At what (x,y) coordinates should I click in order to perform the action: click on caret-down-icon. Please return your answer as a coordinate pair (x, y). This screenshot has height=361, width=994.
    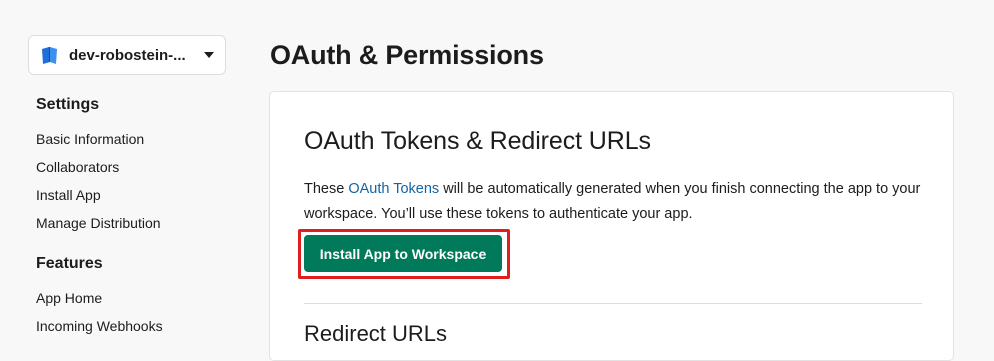
    Looking at the image, I should click on (209, 55).